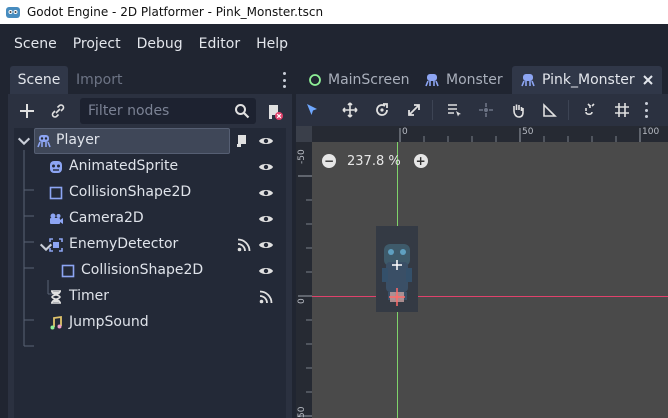 The height and width of the screenshot is (418, 668). I want to click on filter-nodes-input, so click(158, 111).